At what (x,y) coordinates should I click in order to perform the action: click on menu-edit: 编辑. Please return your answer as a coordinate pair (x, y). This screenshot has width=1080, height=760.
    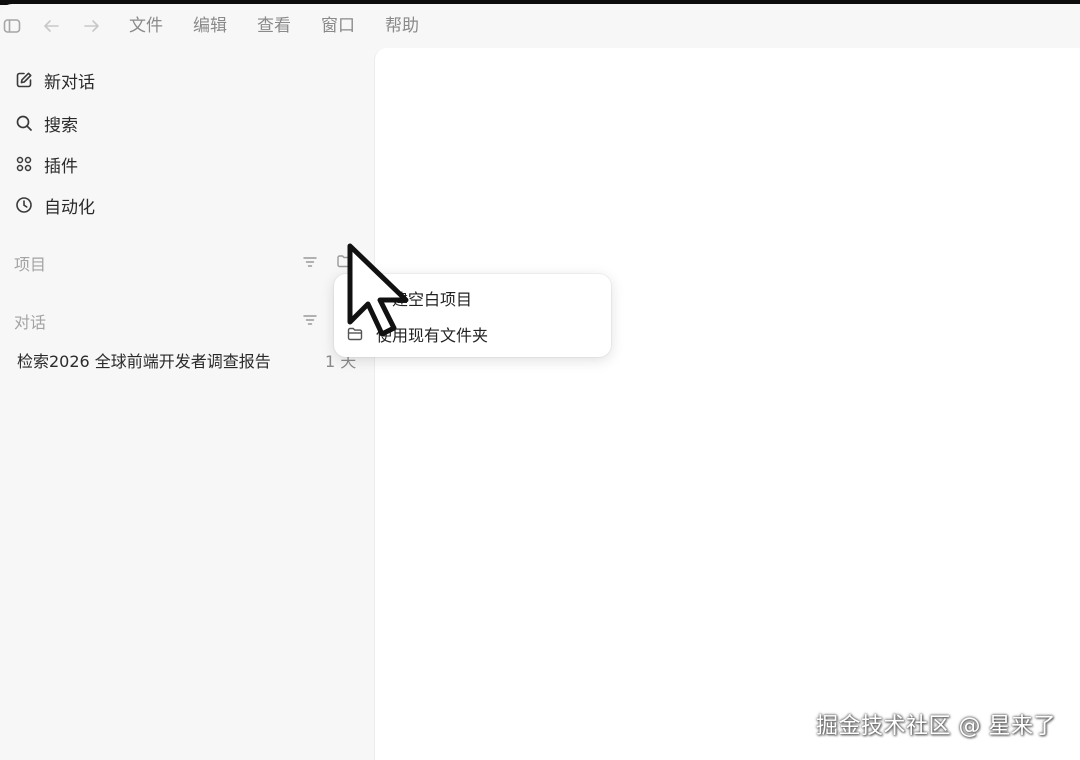
    Looking at the image, I should click on (210, 26).